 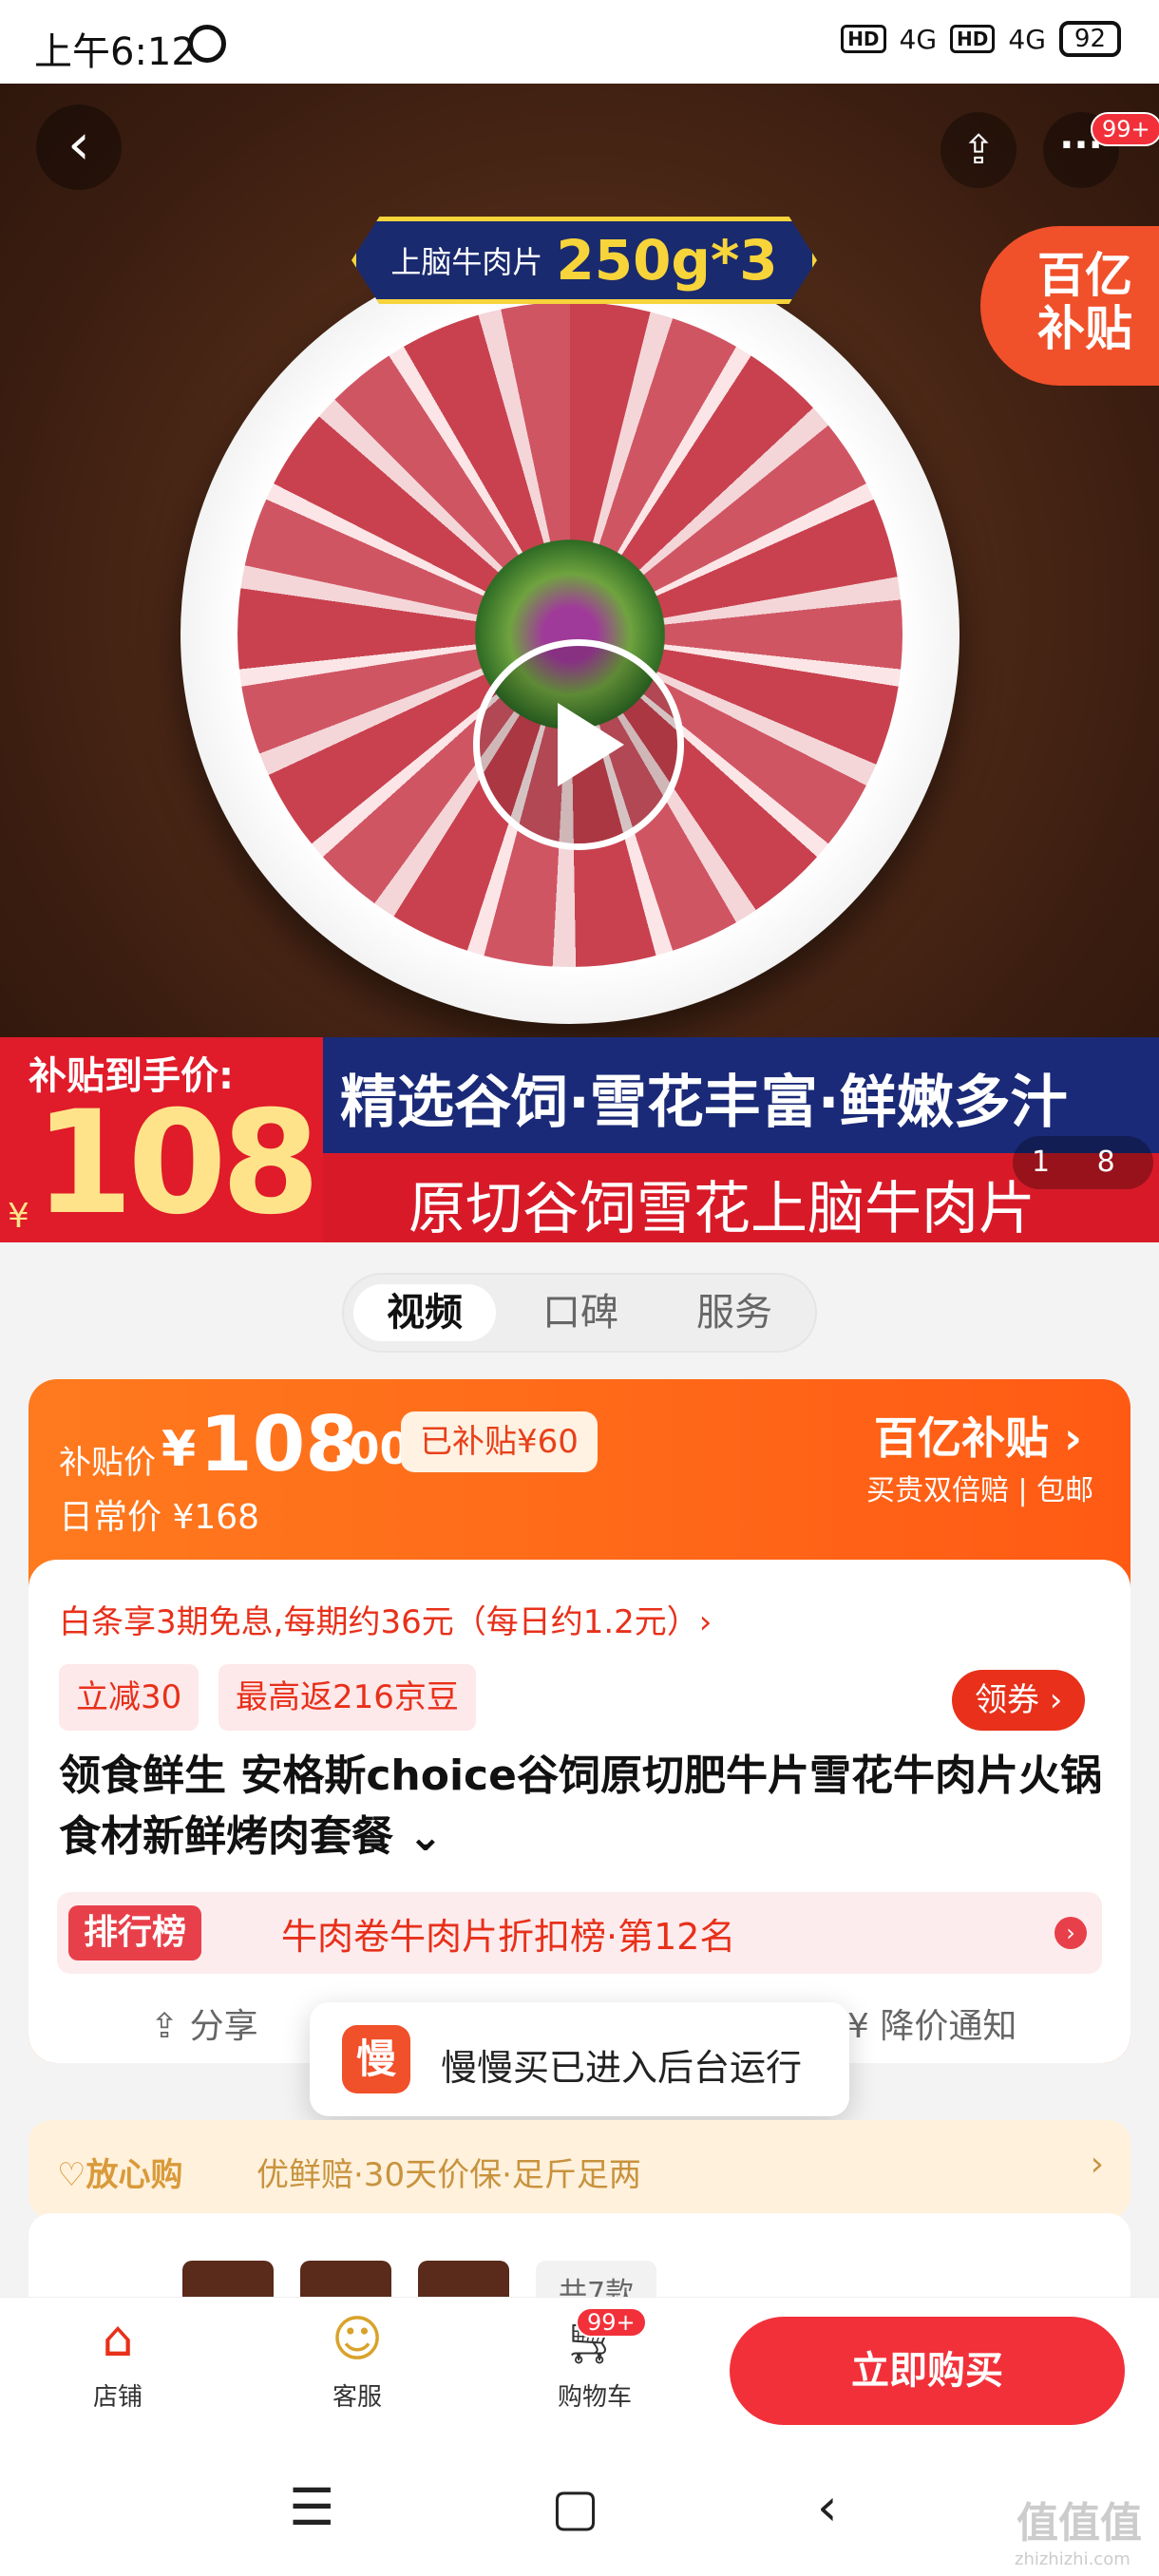 What do you see at coordinates (207, 44) in the screenshot?
I see `alarm-icon` at bounding box center [207, 44].